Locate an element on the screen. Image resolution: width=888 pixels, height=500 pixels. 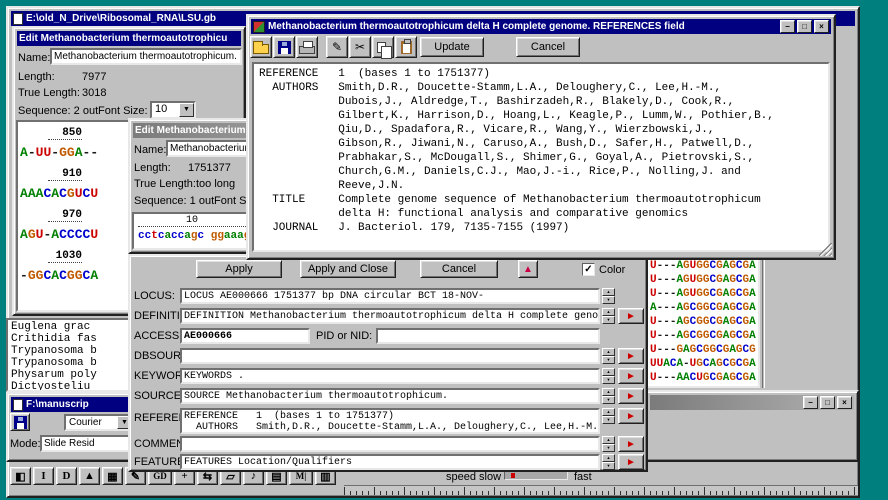
source-expand-button: ► is located at coordinates (631, 396).